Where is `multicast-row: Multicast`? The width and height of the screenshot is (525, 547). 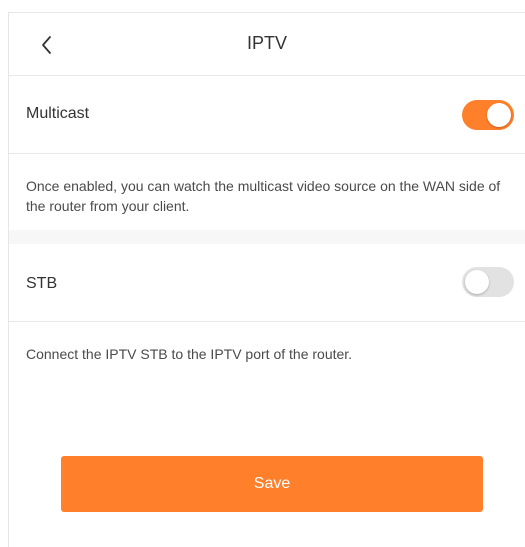
multicast-row: Multicast is located at coordinates (267, 115).